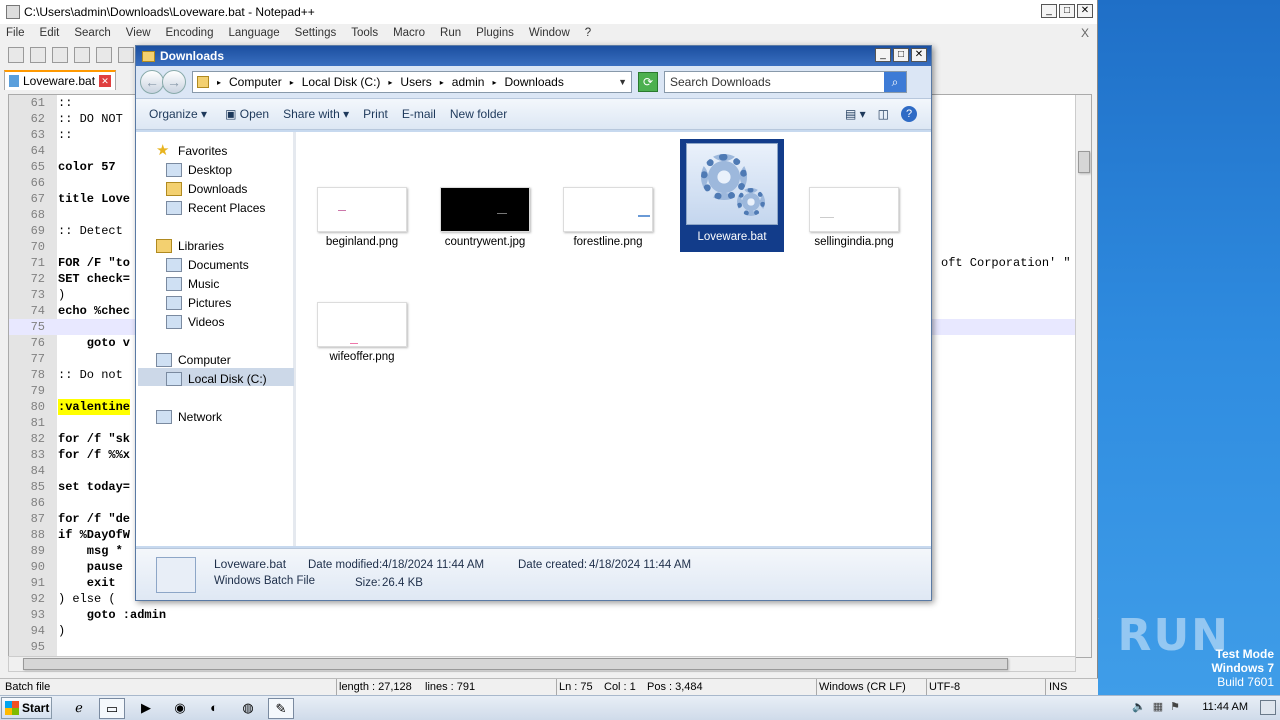 Image resolution: width=1280 pixels, height=720 pixels. What do you see at coordinates (79, 708) in the screenshot?
I see `internet-explorer-icon: ℯ` at bounding box center [79, 708].